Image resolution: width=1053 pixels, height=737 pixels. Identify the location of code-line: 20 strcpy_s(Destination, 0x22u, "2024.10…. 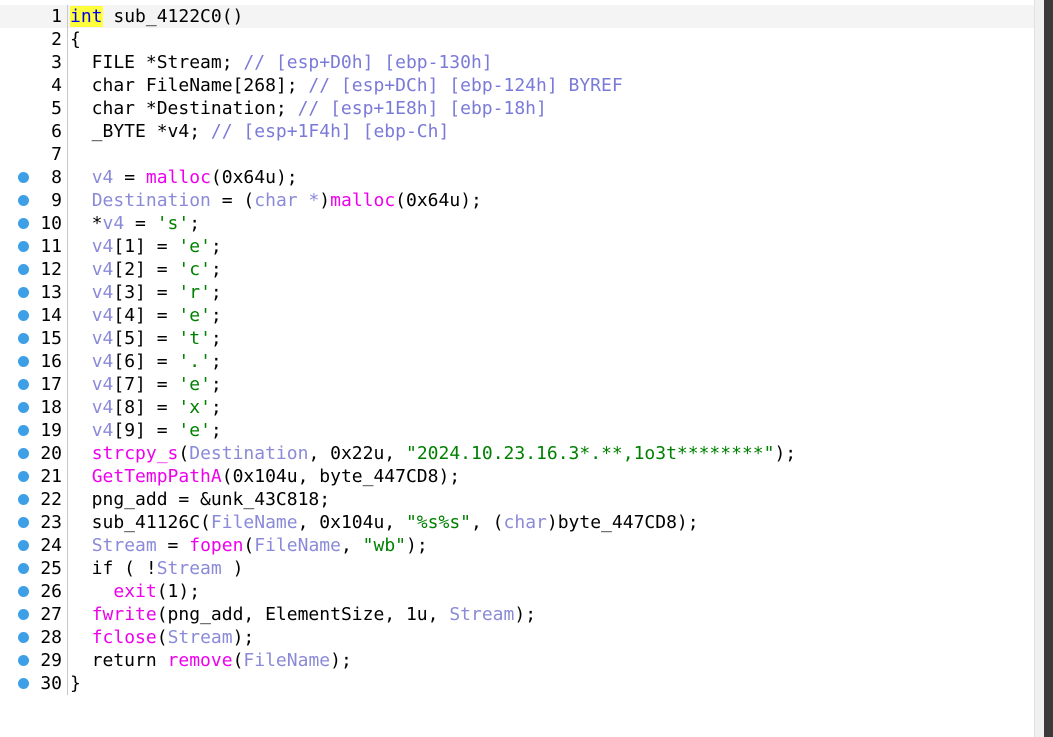
(517, 453).